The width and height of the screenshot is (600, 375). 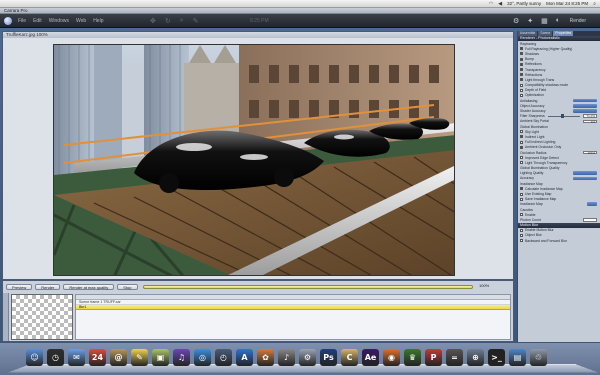 I want to click on eyedropper-tool-icon: ✎, so click(x=196, y=21).